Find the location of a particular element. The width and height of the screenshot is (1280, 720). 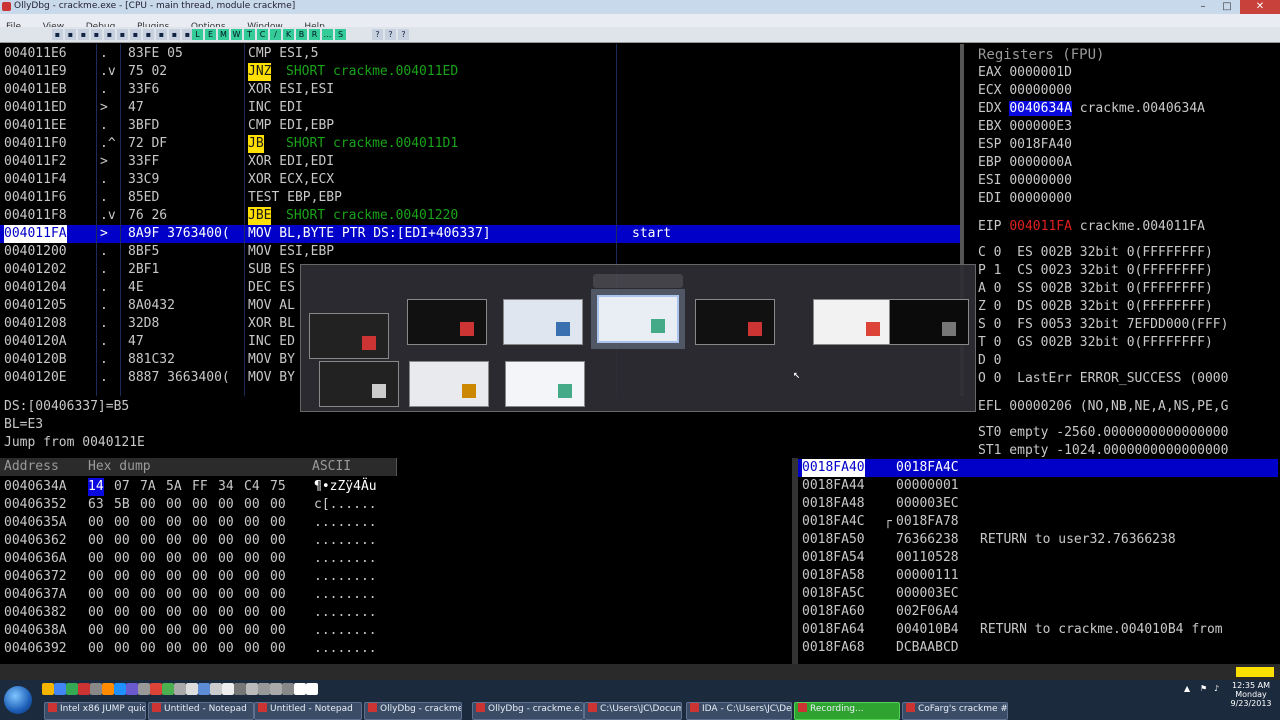

register-value: 000000E3 is located at coordinates (1040, 126).